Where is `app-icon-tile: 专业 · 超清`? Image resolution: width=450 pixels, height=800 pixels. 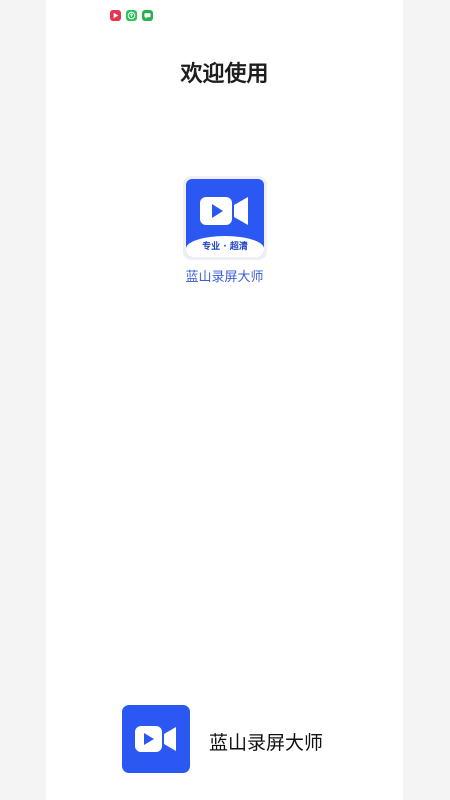
app-icon-tile: 专业 · 超清 is located at coordinates (225, 218).